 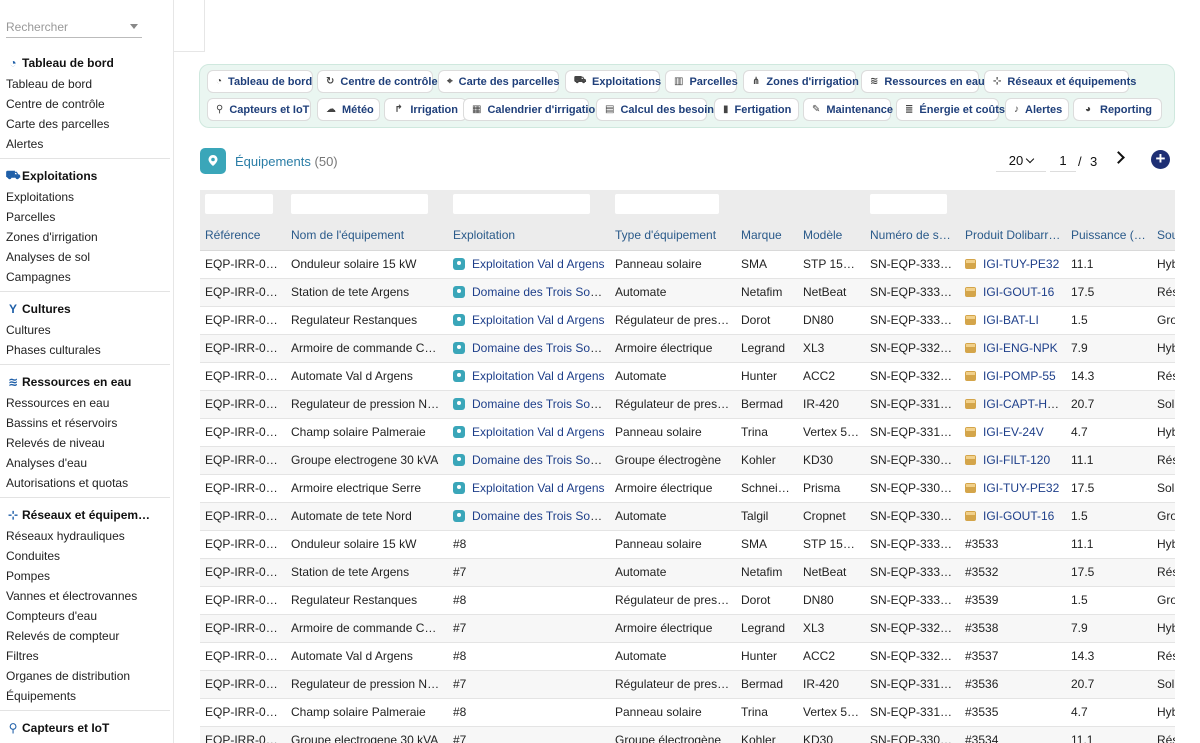 I want to click on column-header: Modèle, so click(x=831, y=235).